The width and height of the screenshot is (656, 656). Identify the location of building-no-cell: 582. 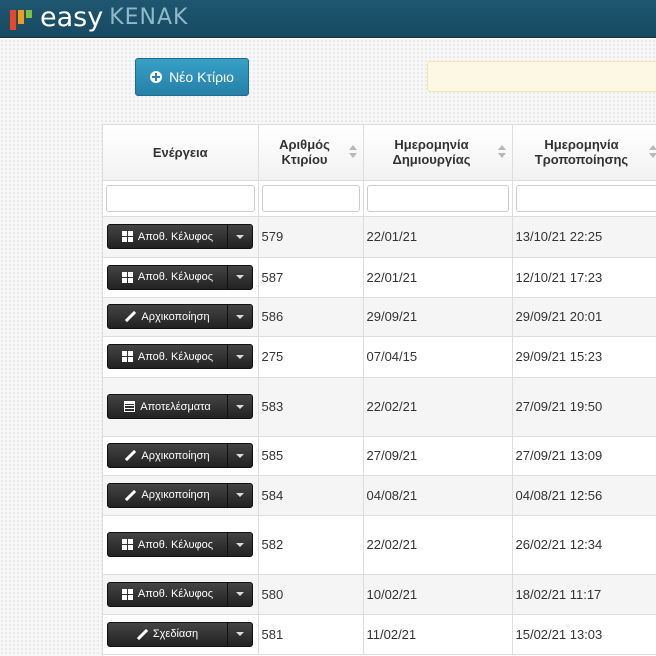
(311, 545).